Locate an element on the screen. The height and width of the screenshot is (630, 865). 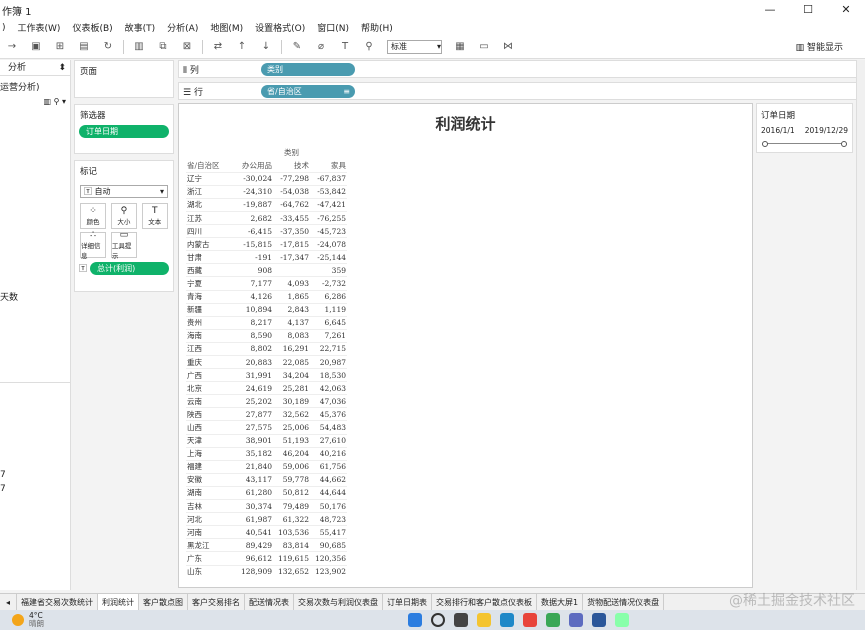
fit-select: 标准 ▾ is located at coordinates (414, 46).